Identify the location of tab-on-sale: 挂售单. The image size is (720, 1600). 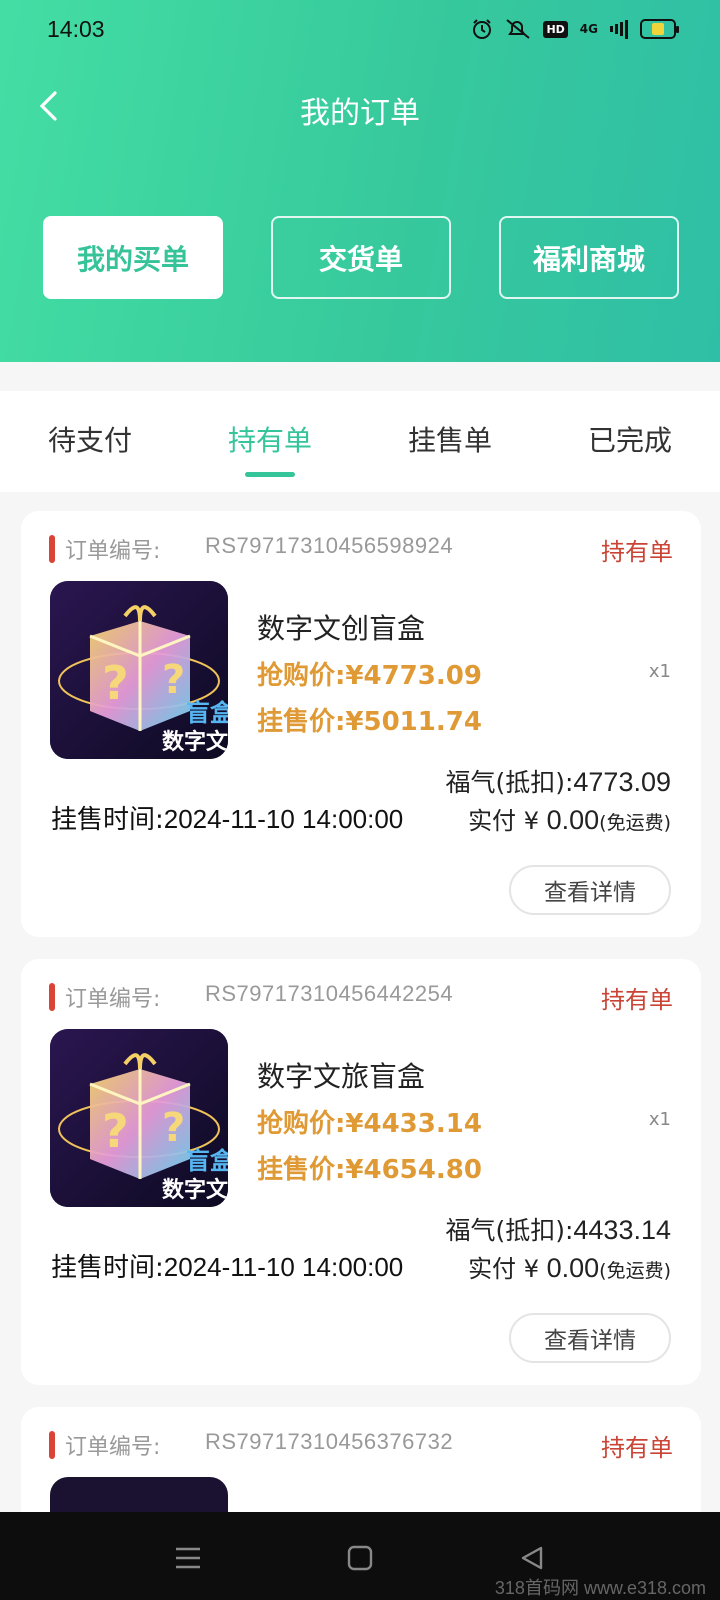
(450, 442).